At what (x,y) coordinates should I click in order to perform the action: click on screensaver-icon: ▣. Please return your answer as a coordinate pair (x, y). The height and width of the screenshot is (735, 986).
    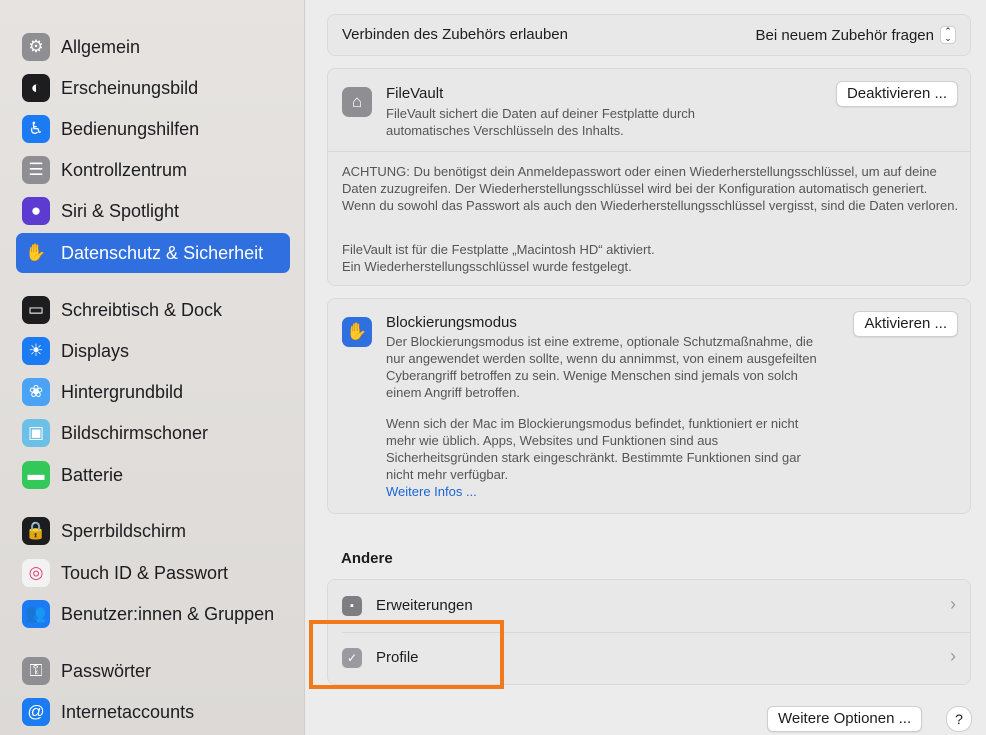
    Looking at the image, I should click on (36, 433).